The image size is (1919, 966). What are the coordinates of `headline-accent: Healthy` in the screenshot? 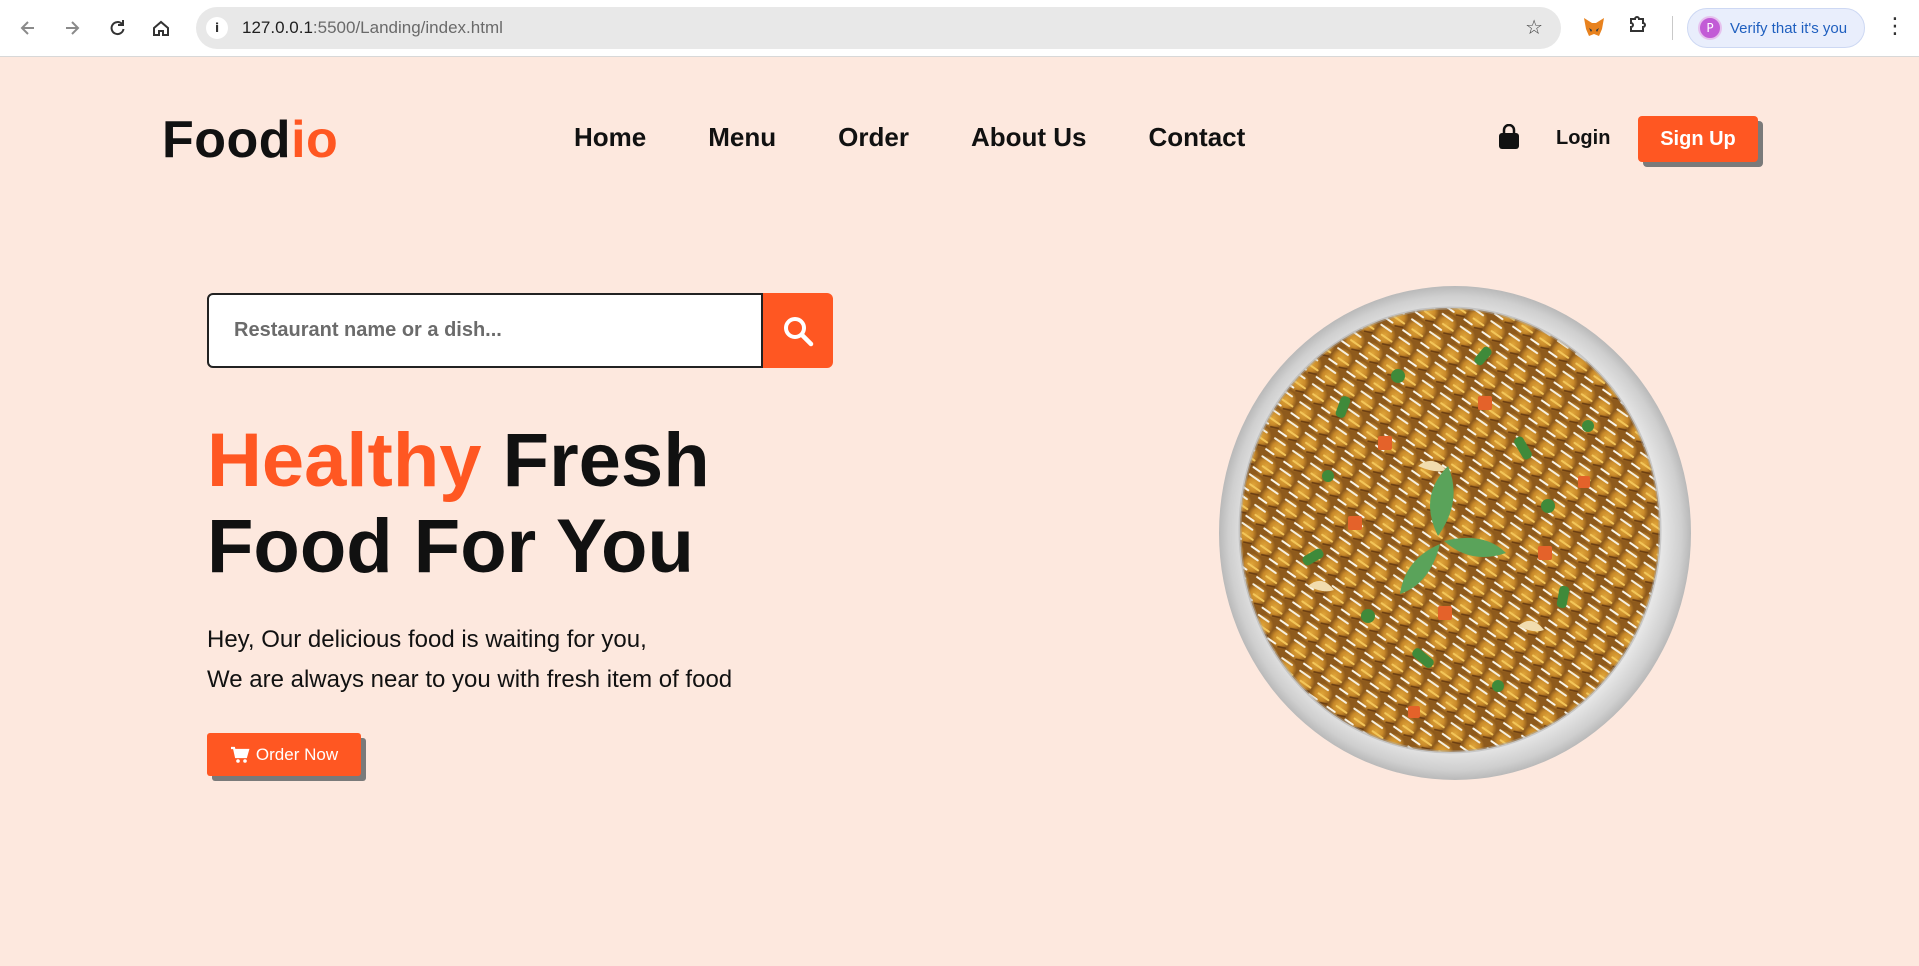 It's located at (344, 460).